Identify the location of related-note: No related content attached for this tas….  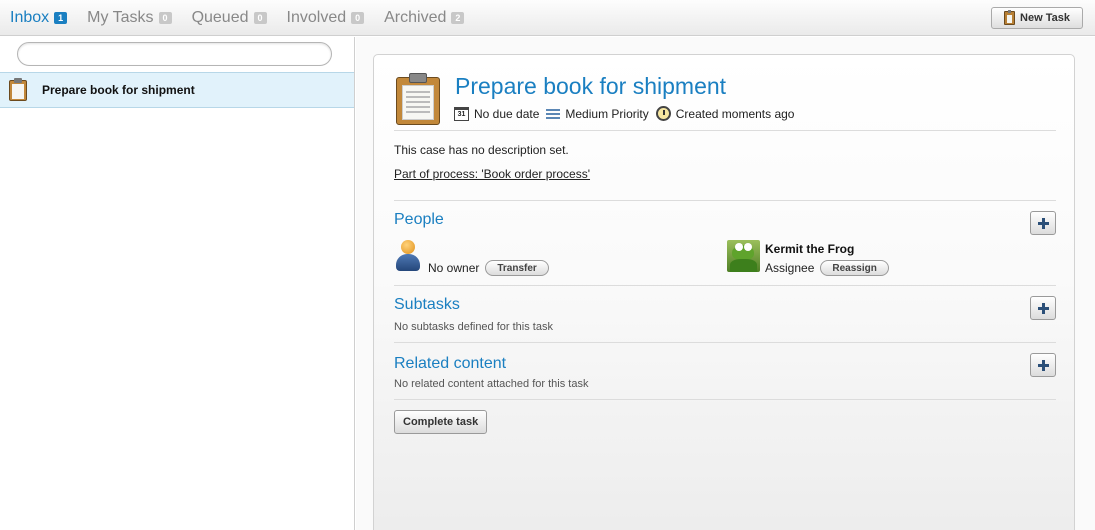
(491, 384).